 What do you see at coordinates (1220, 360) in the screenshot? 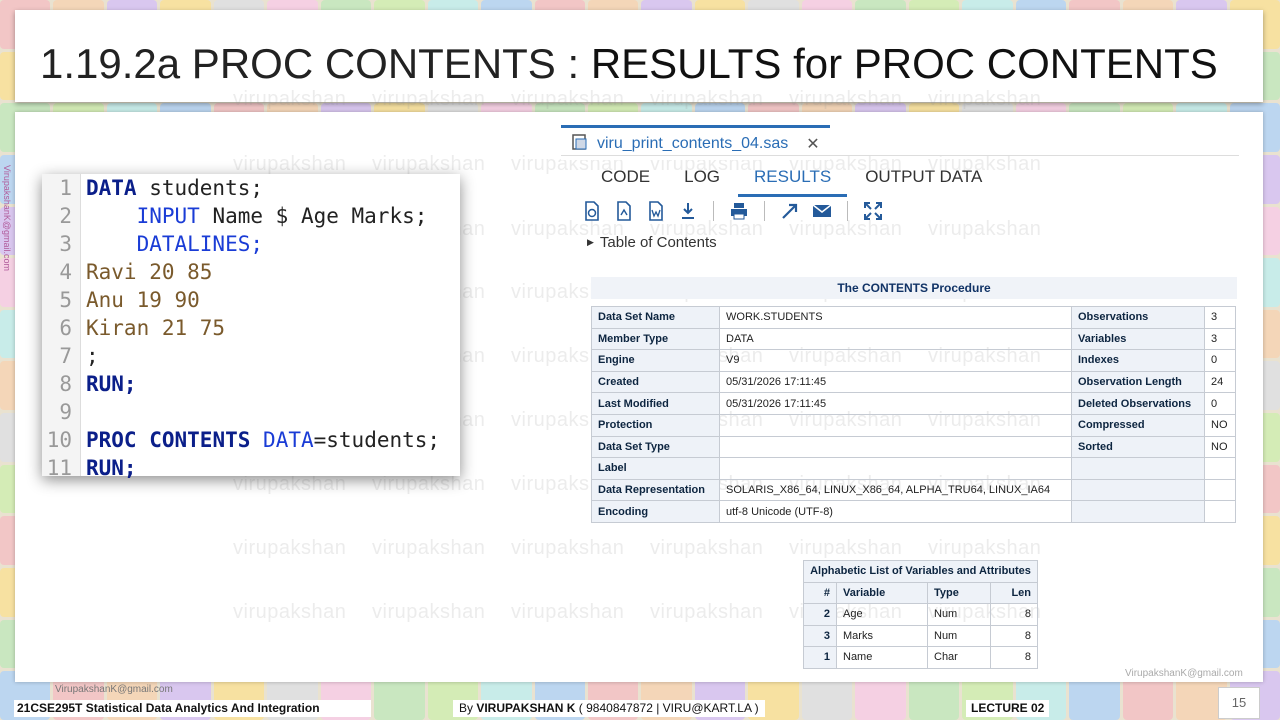
I see `attribute-value: 0` at bounding box center [1220, 360].